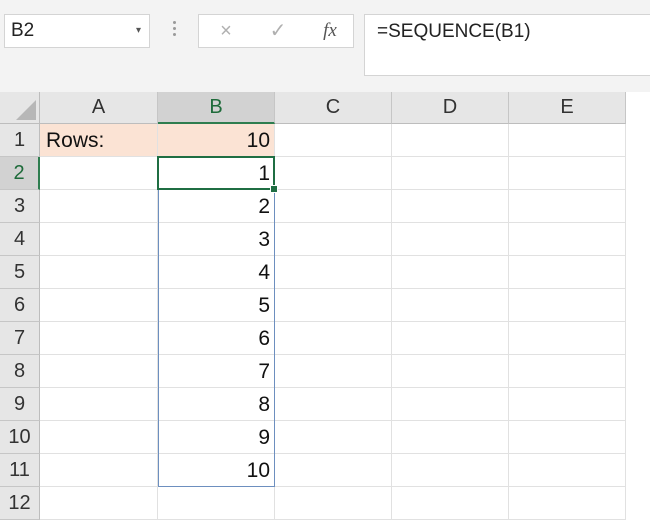 This screenshot has height=520, width=650. Describe the element at coordinates (567, 173) in the screenshot. I see `cell-e2` at that location.